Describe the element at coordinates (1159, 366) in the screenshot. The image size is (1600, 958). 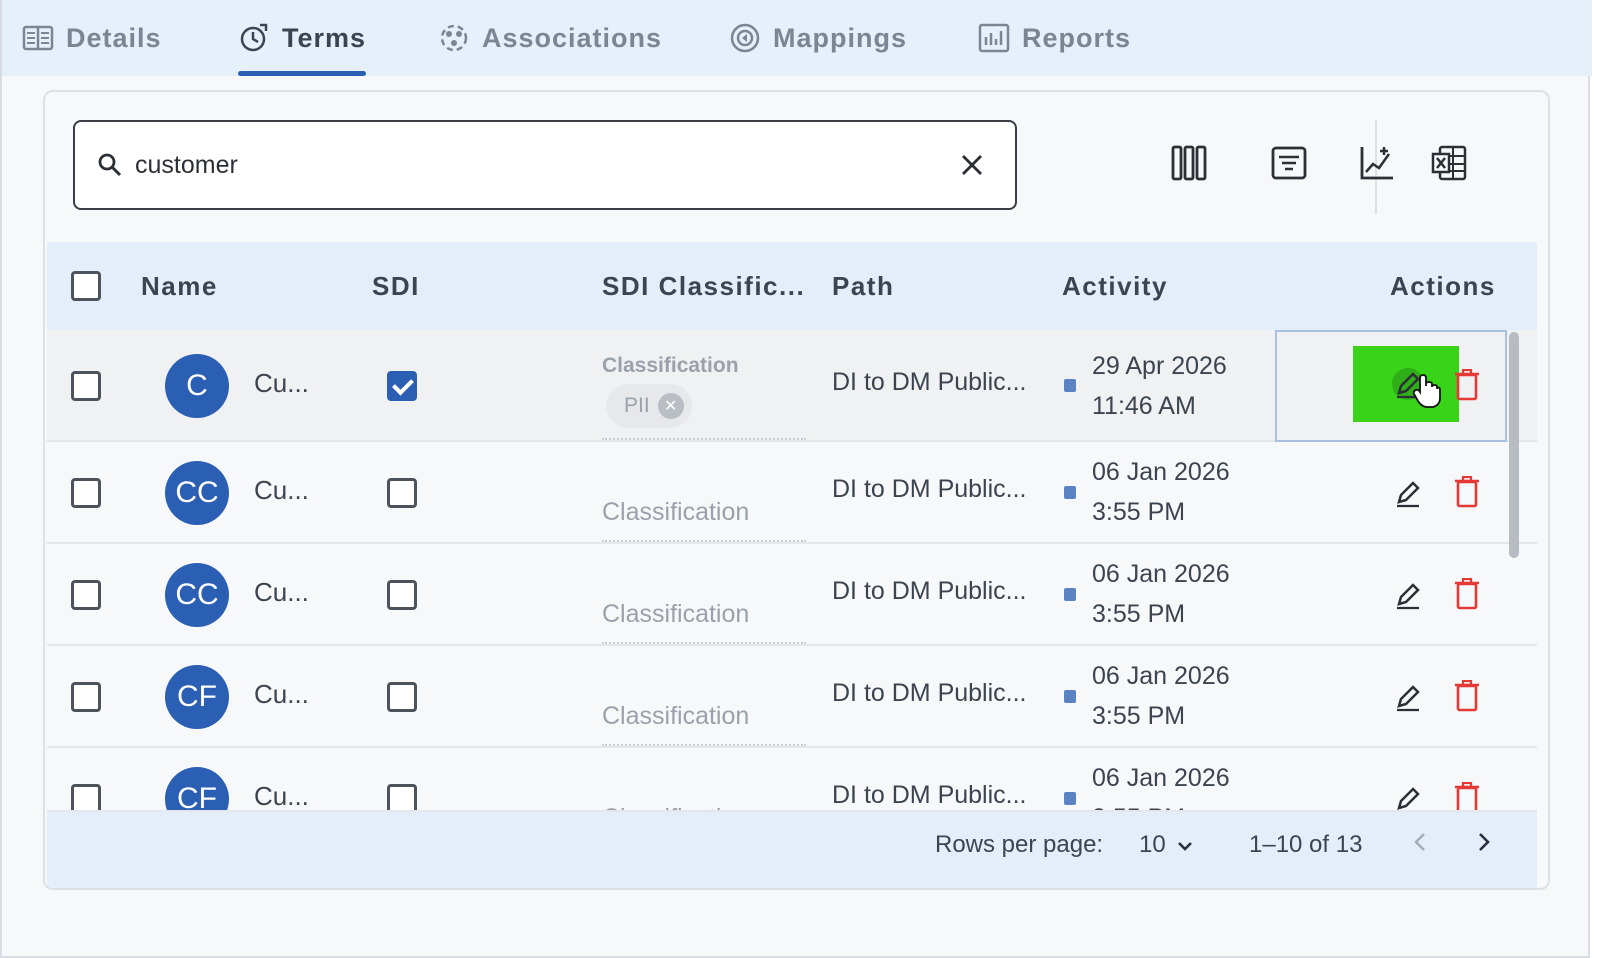
I see `activity-date: 29 Apr 2026` at that location.